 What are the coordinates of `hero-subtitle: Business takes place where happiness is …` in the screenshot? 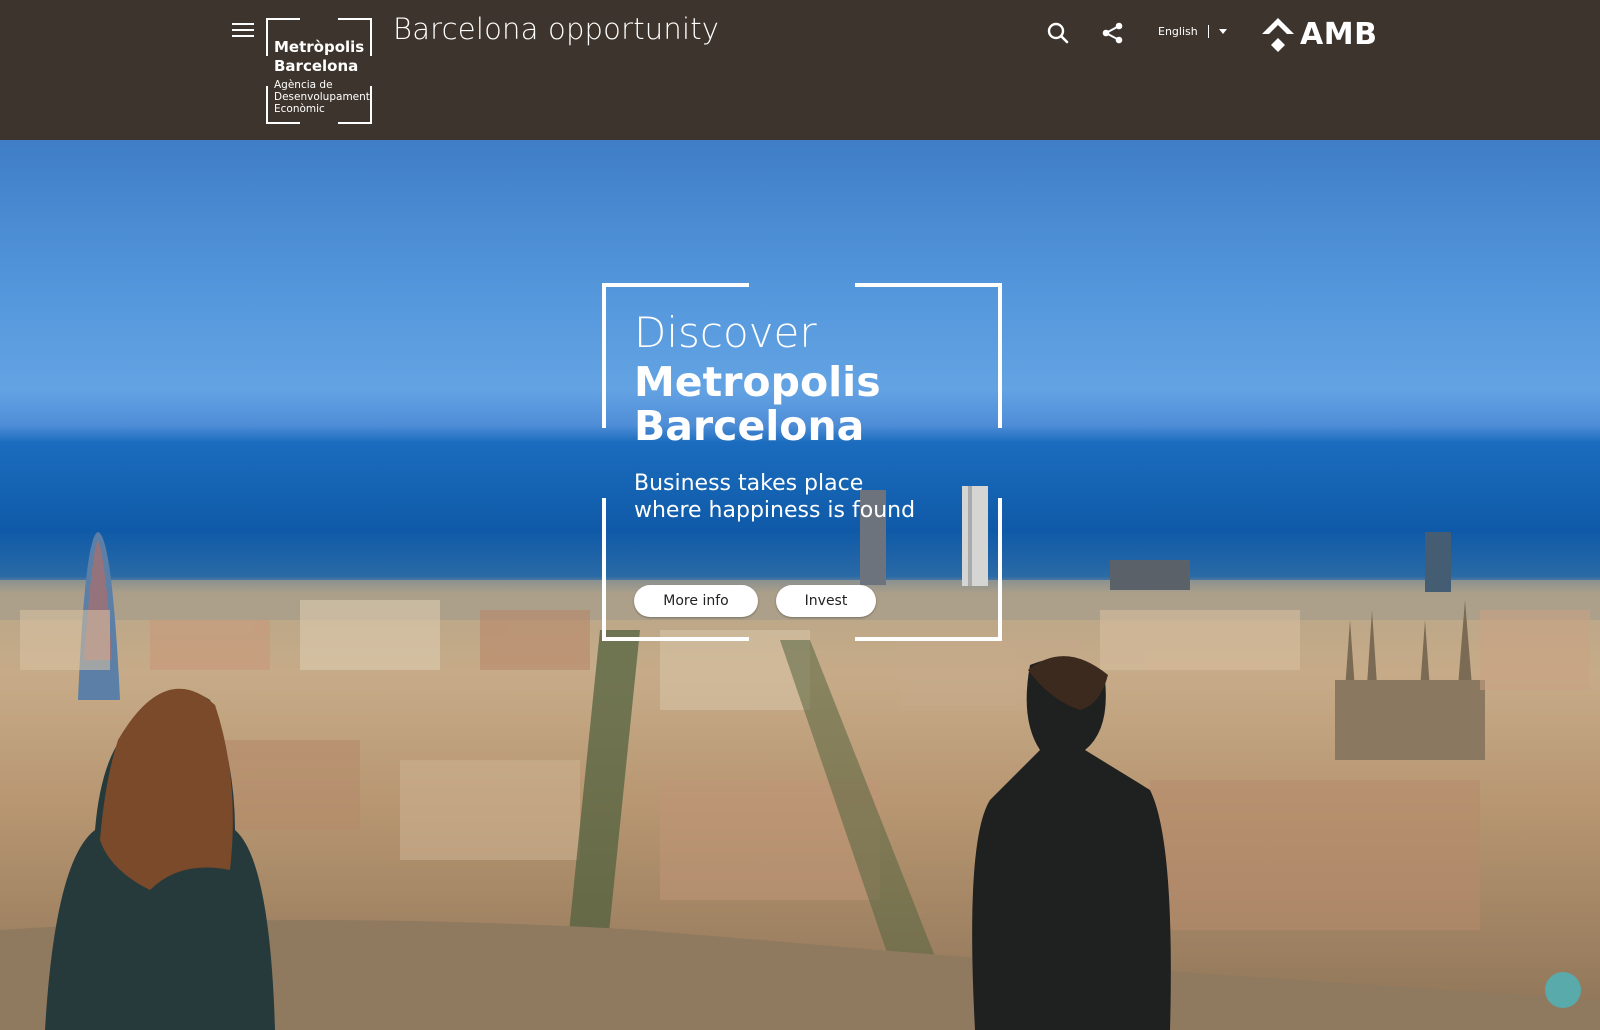 It's located at (784, 497).